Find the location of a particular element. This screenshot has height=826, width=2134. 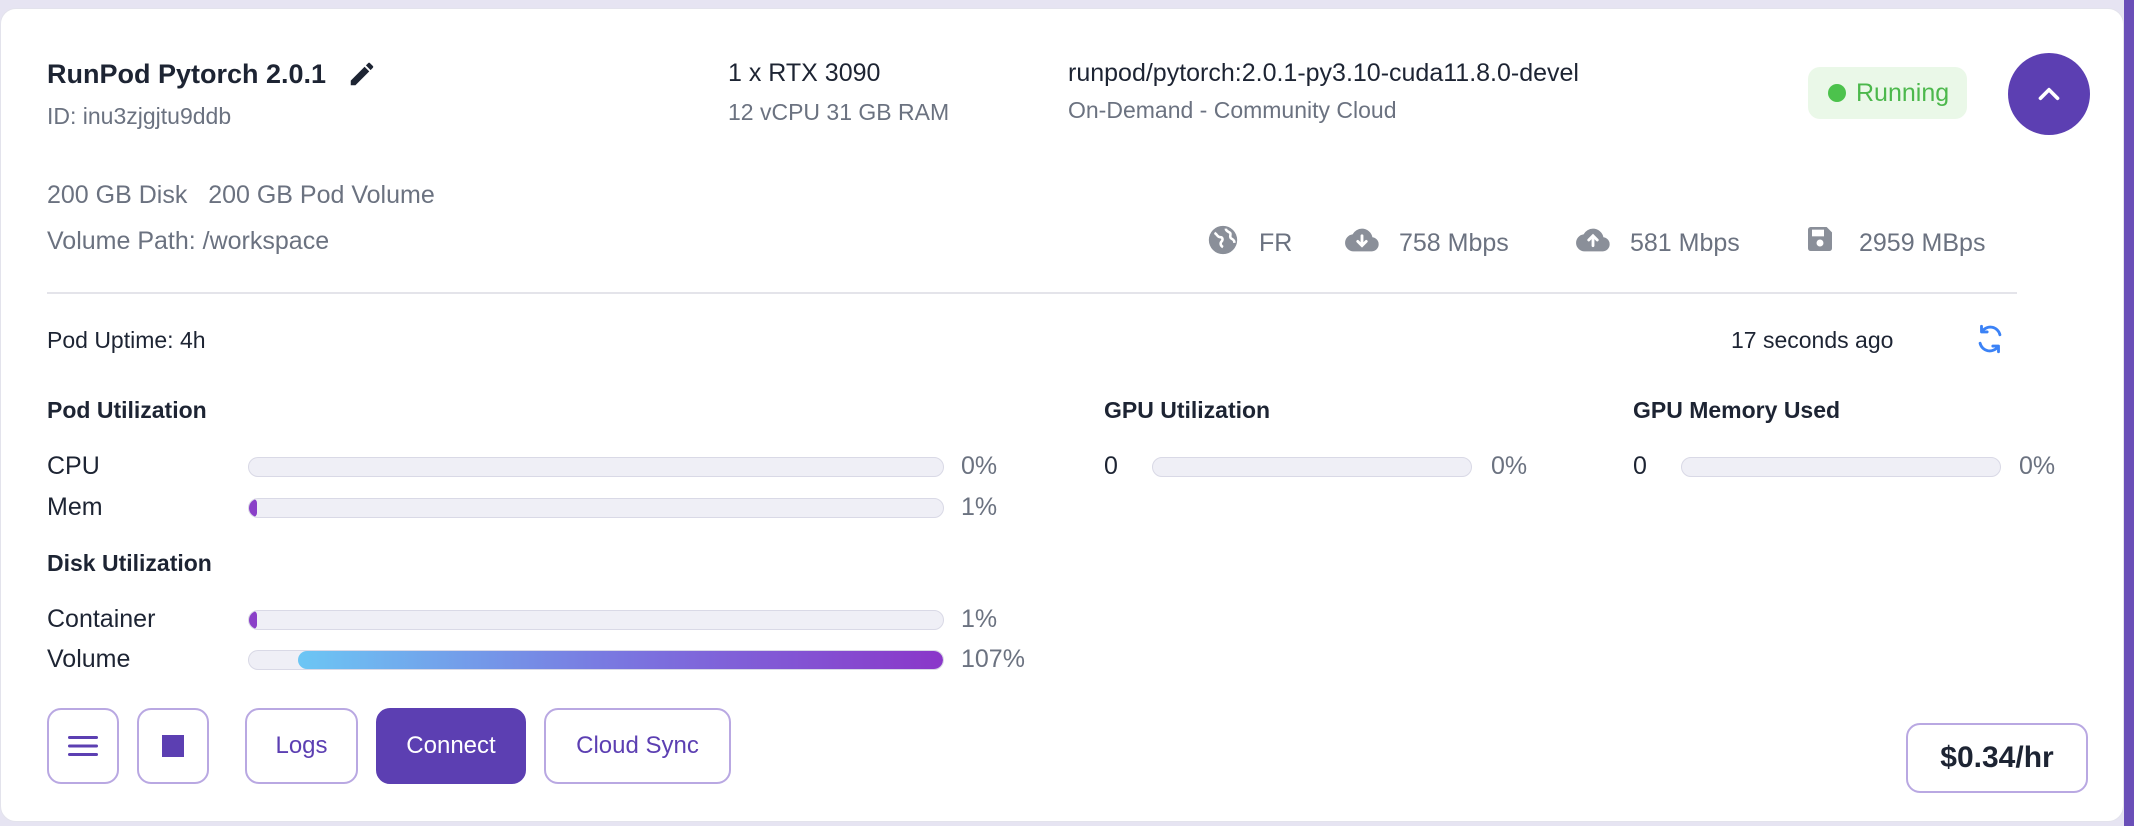

floppy-disk-icon is located at coordinates (1821, 240).